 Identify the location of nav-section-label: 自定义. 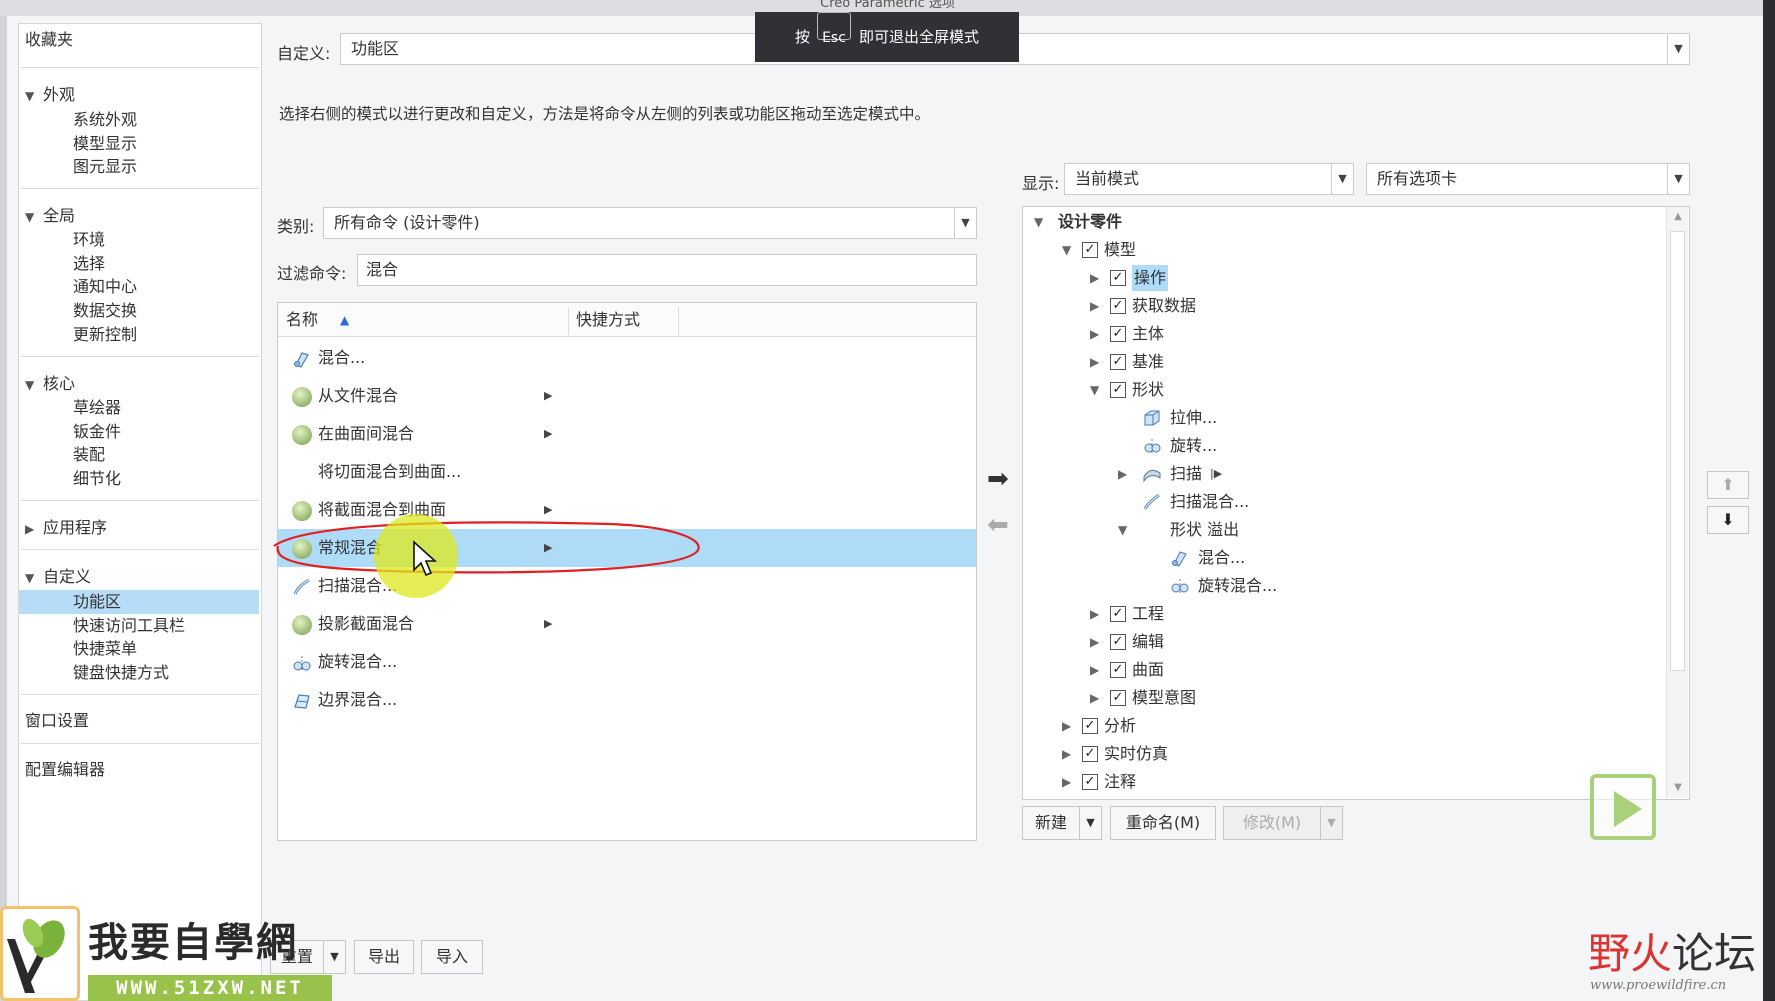
(67, 576).